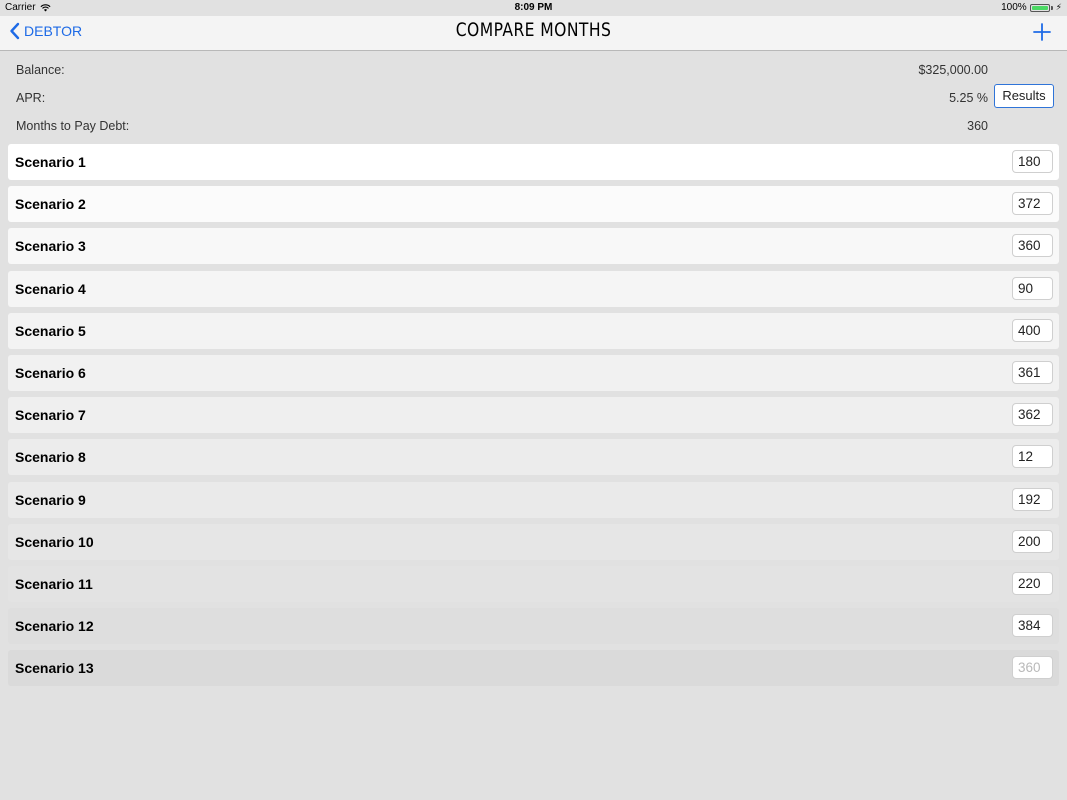  I want to click on months-value: 360, so click(977, 126).